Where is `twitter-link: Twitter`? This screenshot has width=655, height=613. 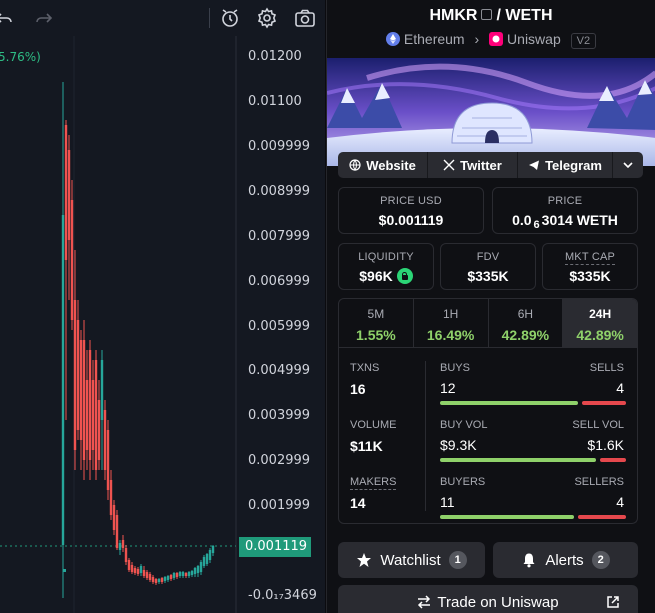 twitter-link: Twitter is located at coordinates (473, 165).